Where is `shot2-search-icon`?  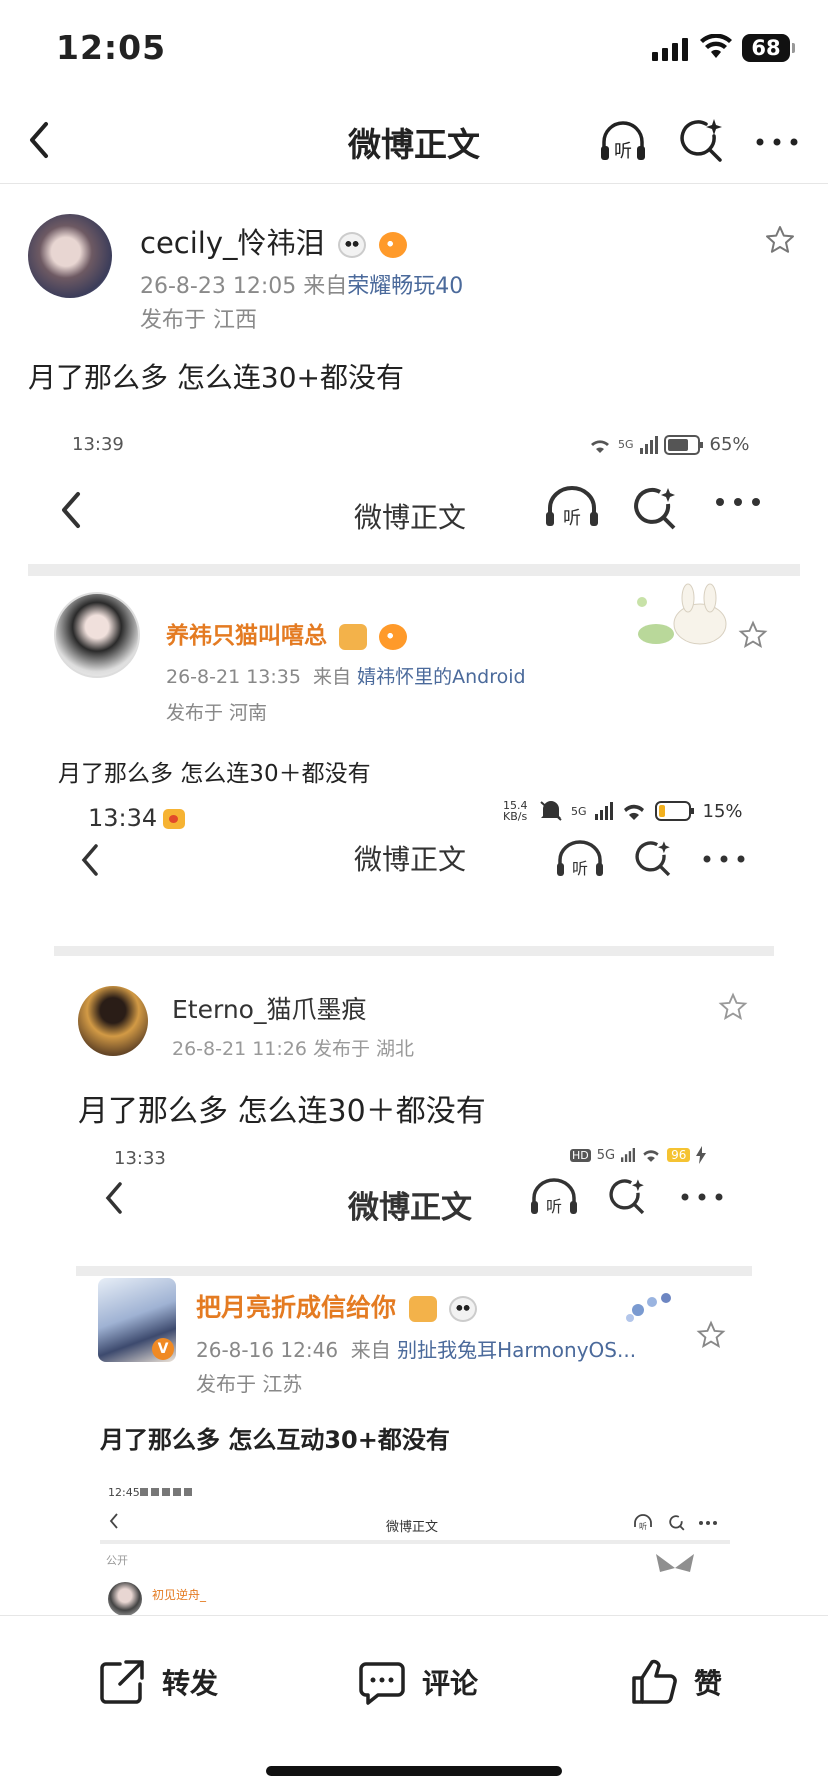 shot2-search-icon is located at coordinates (653, 859).